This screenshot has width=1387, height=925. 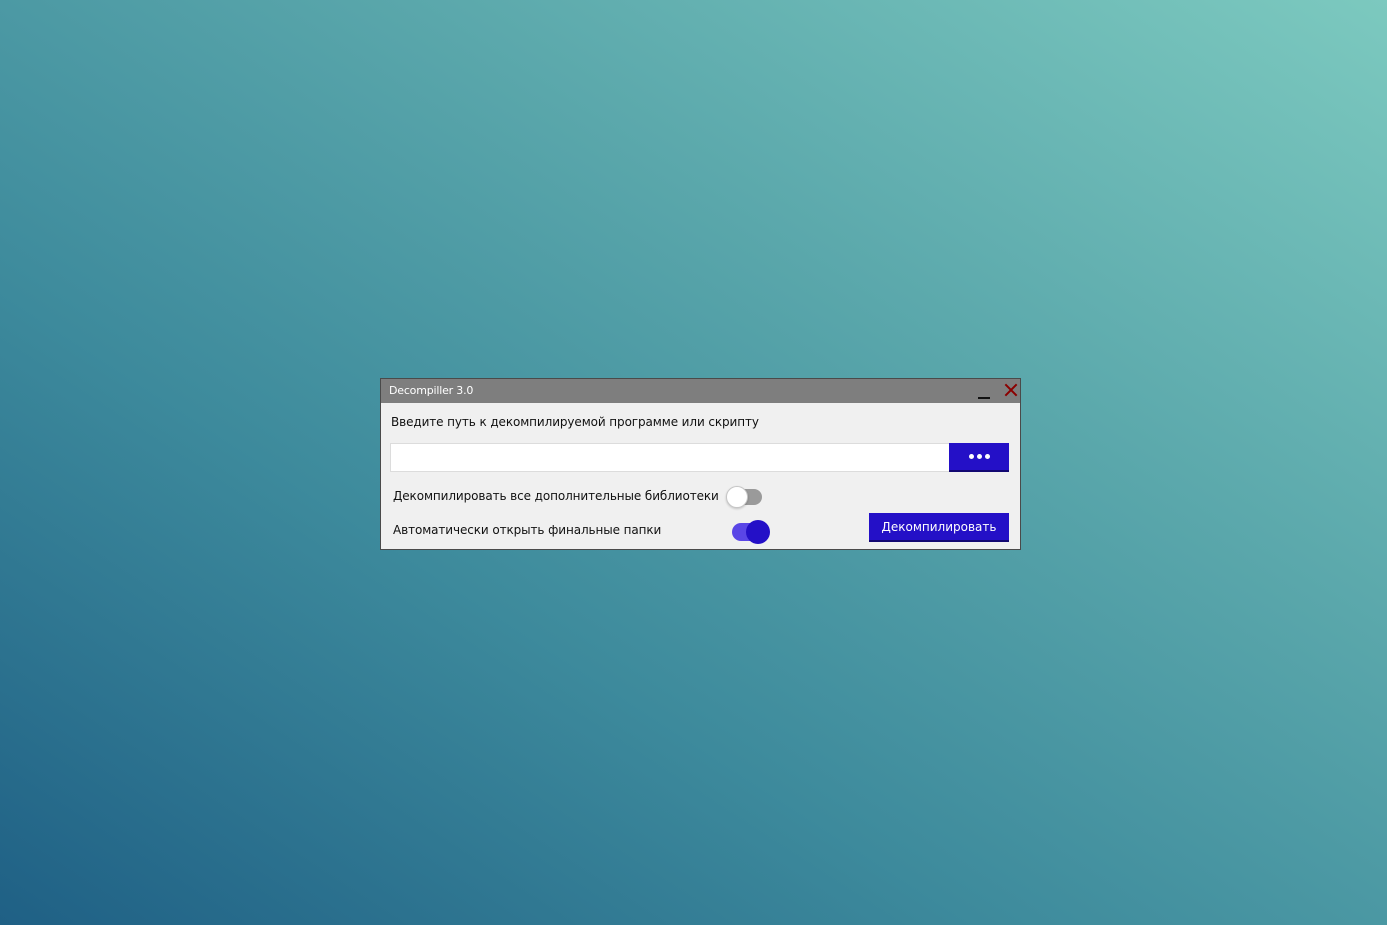 What do you see at coordinates (431, 390) in the screenshot?
I see `window-title: Decompiller 3.0` at bounding box center [431, 390].